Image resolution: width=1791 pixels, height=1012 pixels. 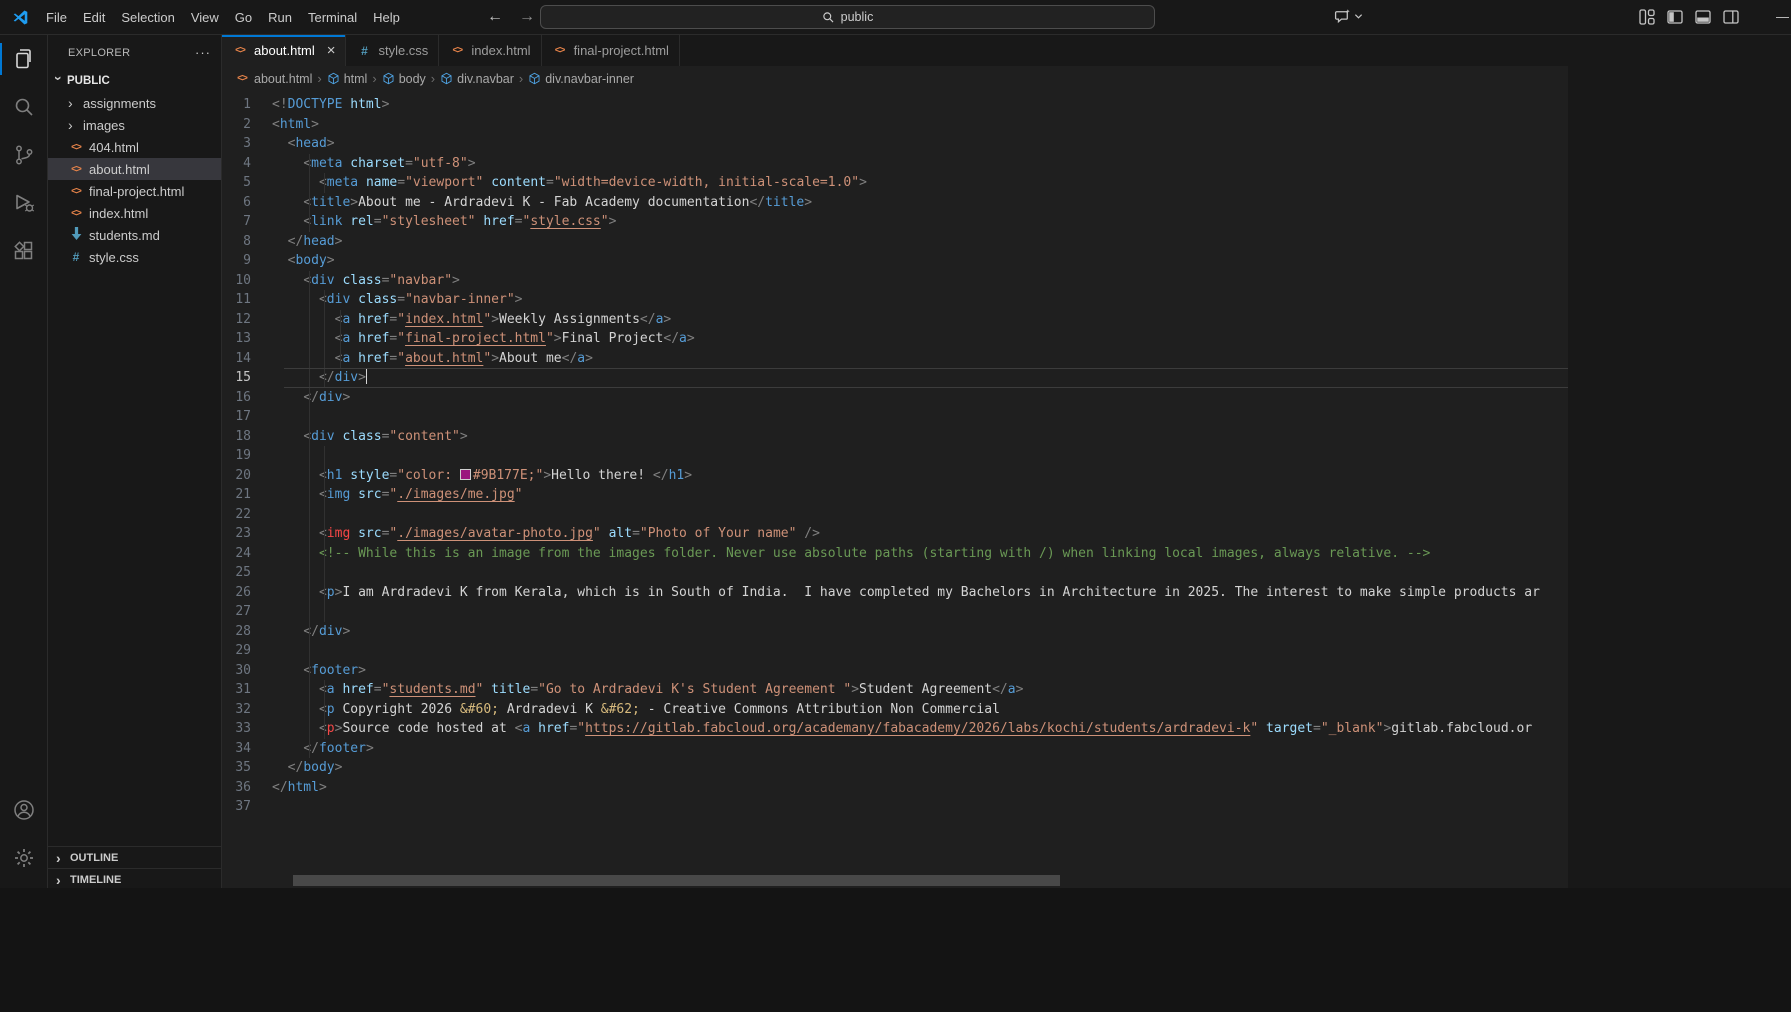 I want to click on customize-layout-icon, so click(x=1647, y=17).